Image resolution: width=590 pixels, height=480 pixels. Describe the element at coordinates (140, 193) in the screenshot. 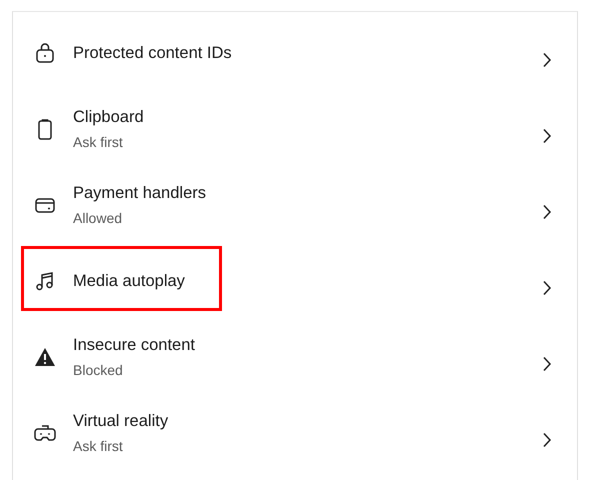

I see `item-title: Payment handlers` at that location.